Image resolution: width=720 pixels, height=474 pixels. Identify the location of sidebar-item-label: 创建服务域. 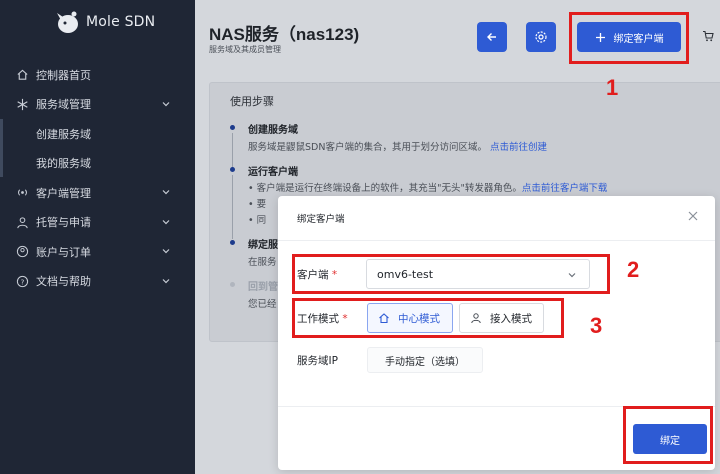
(63, 134).